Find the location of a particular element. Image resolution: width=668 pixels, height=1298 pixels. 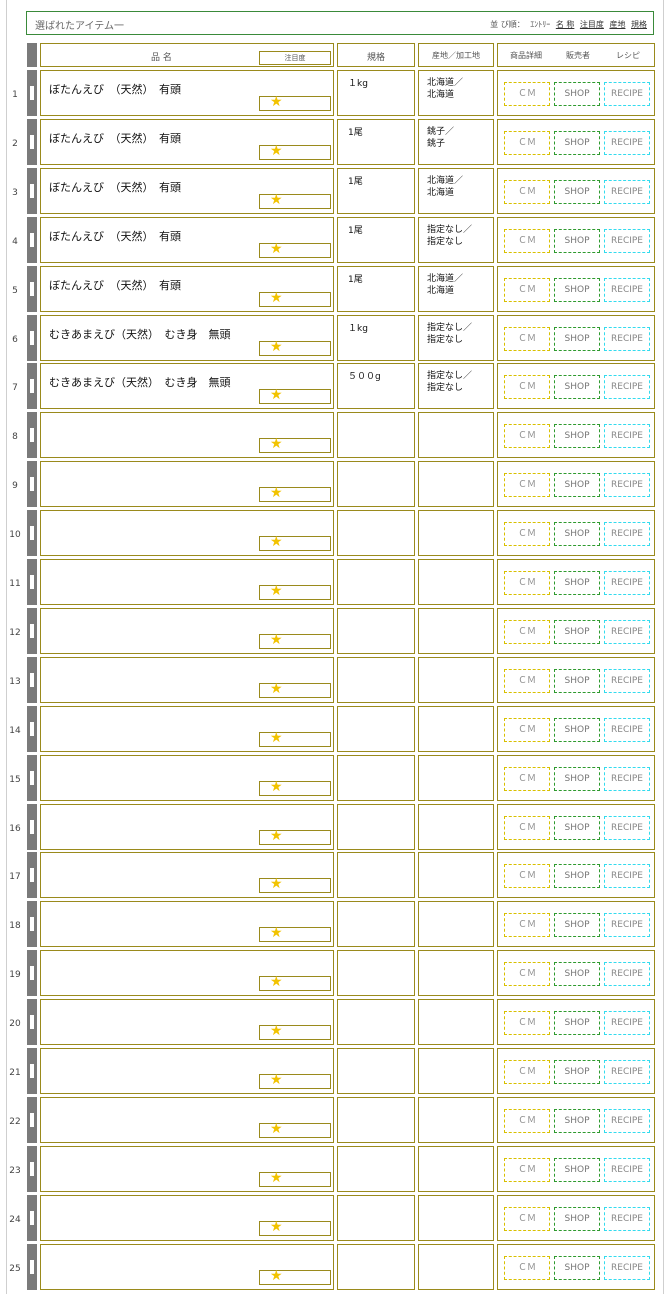

sort-option-attention: 注目度 is located at coordinates (592, 24).